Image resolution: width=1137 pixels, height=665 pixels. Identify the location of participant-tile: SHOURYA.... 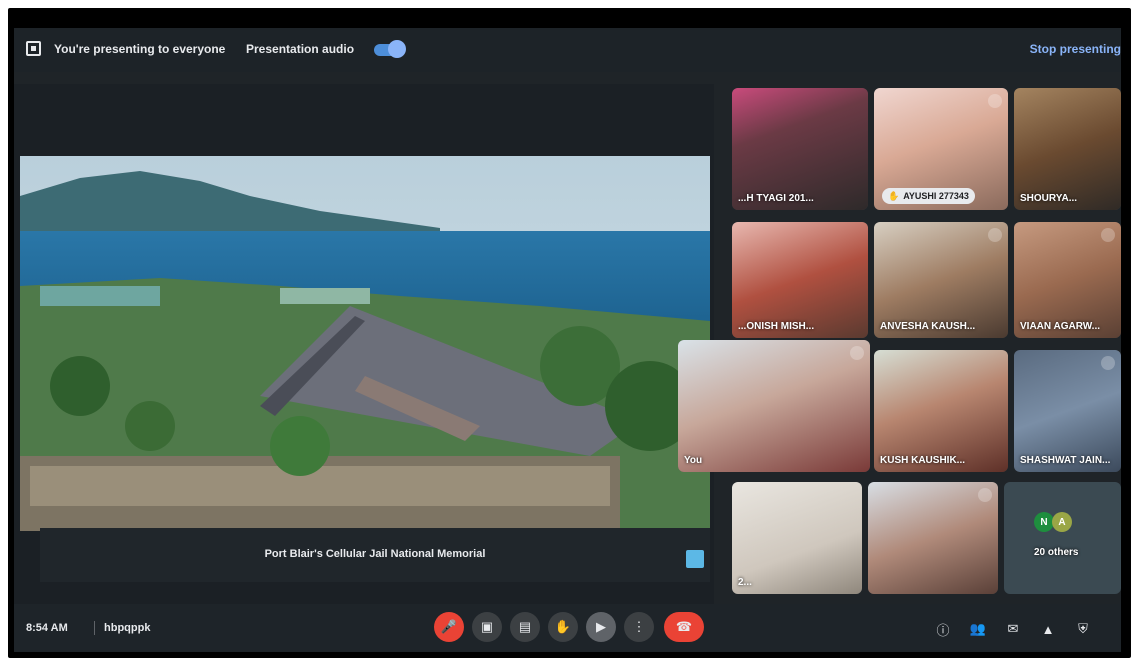
(1067, 149).